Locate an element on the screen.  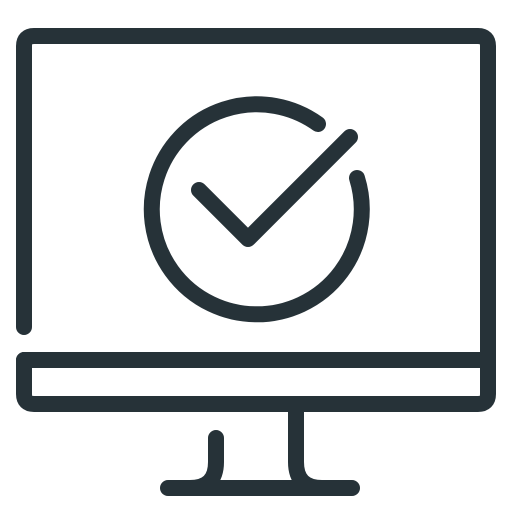
check-mark is located at coordinates (274, 188).